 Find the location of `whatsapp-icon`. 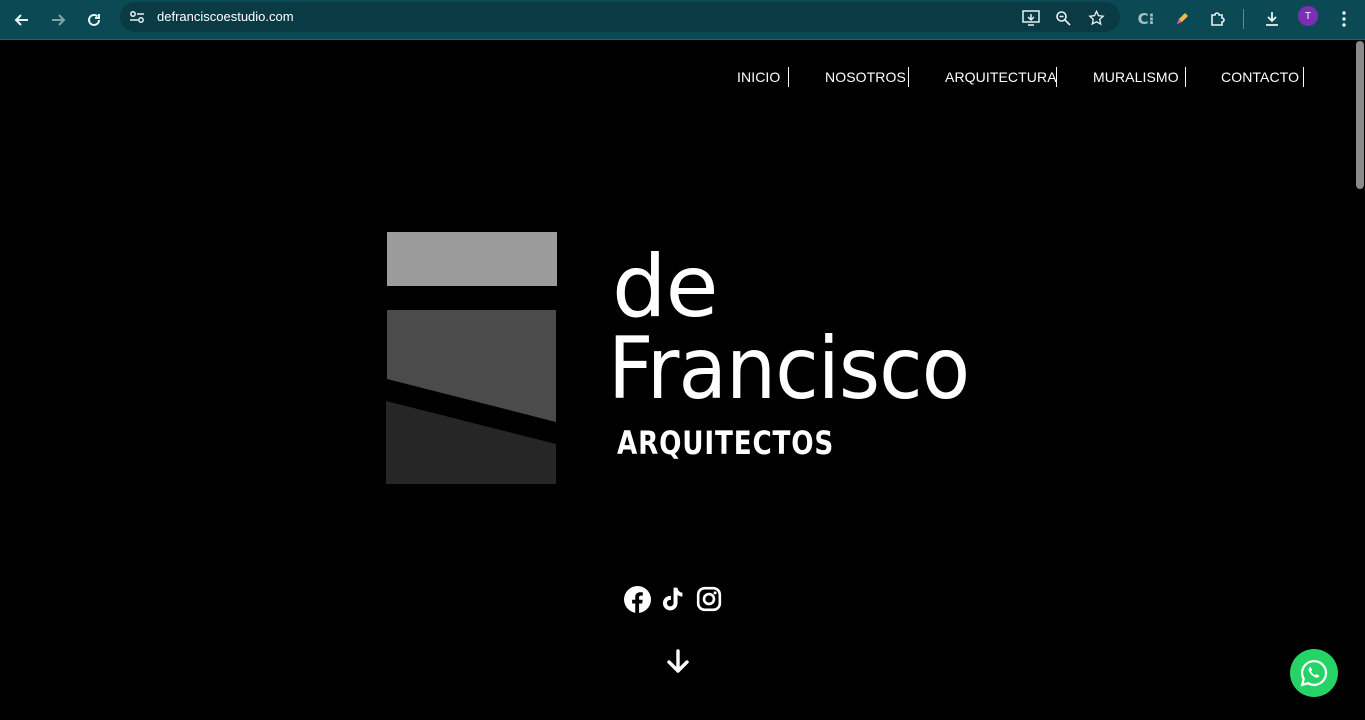

whatsapp-icon is located at coordinates (1314, 673).